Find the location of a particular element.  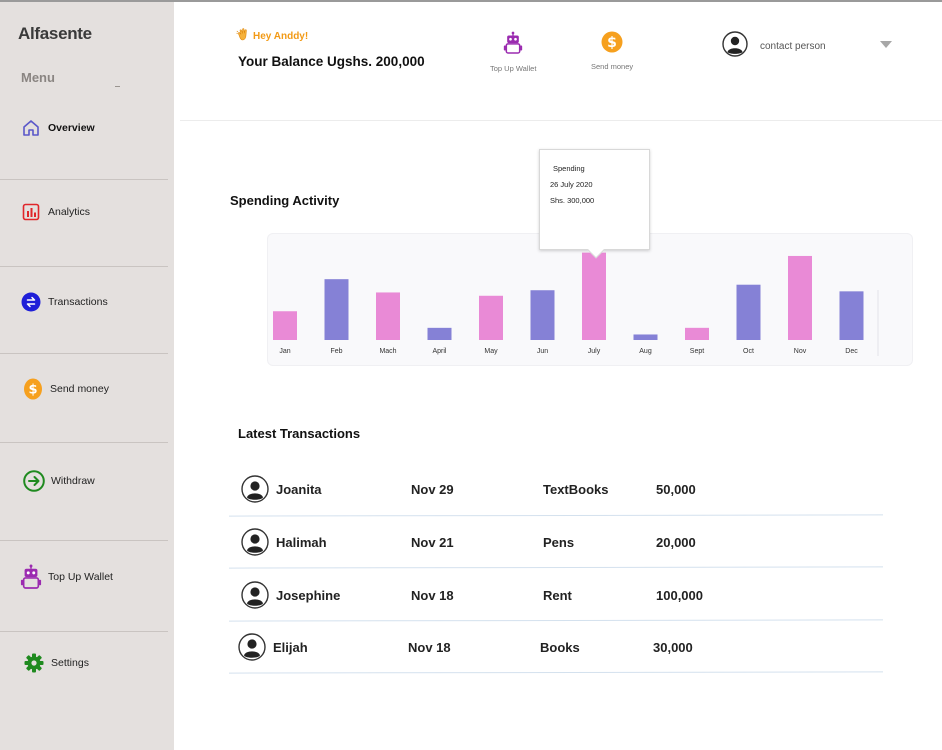

gear-icon is located at coordinates (34, 663).